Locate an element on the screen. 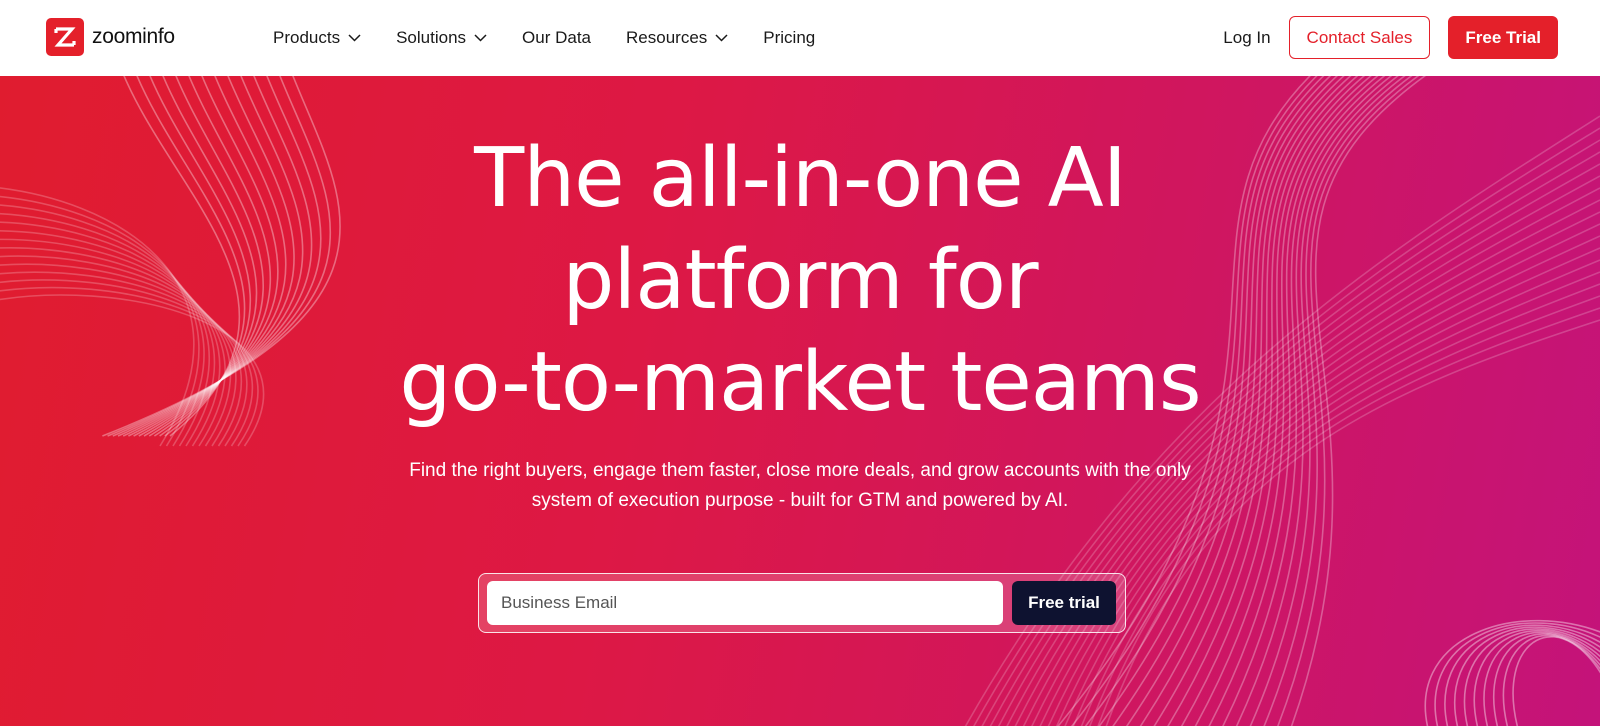 The image size is (1600, 726). hero-free-trial-button: Free trial is located at coordinates (1064, 603).